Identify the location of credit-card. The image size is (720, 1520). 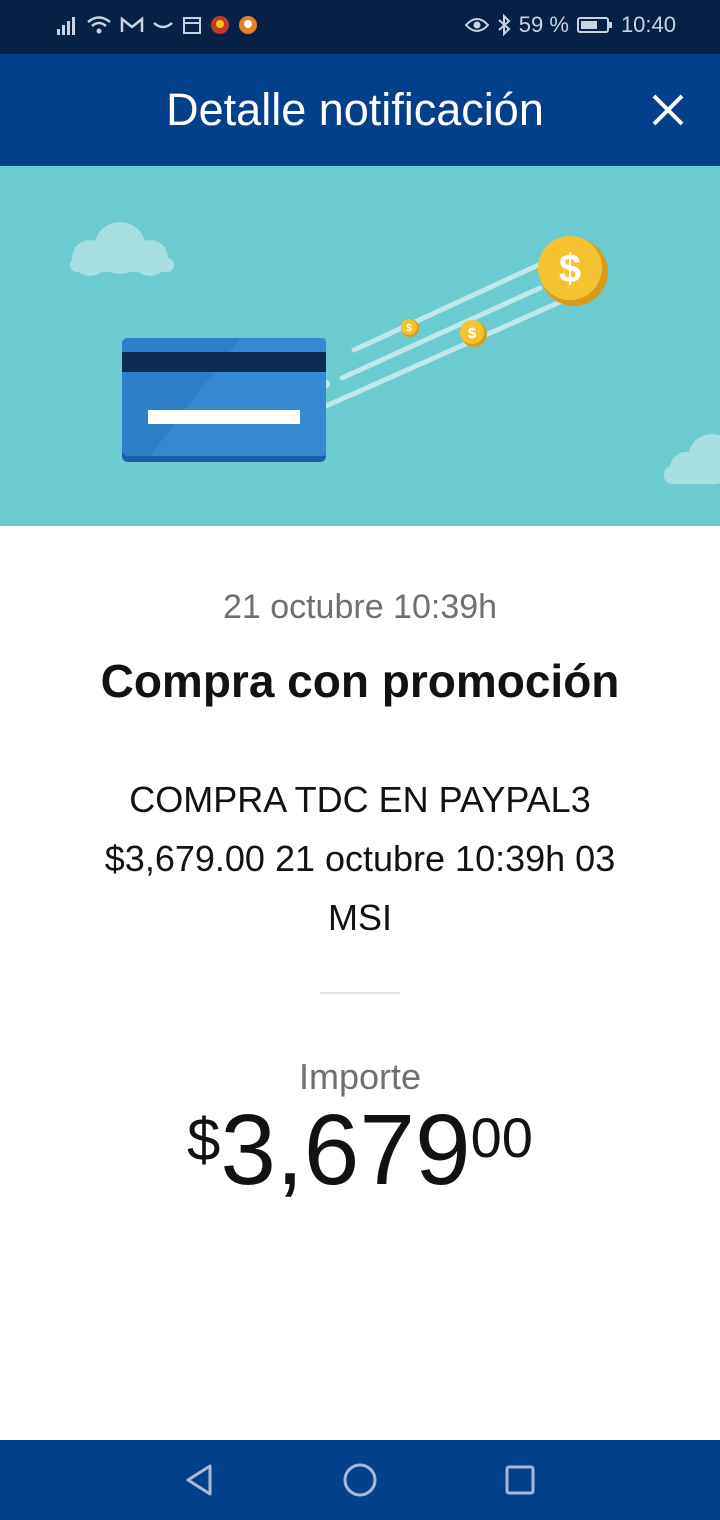
(224, 400).